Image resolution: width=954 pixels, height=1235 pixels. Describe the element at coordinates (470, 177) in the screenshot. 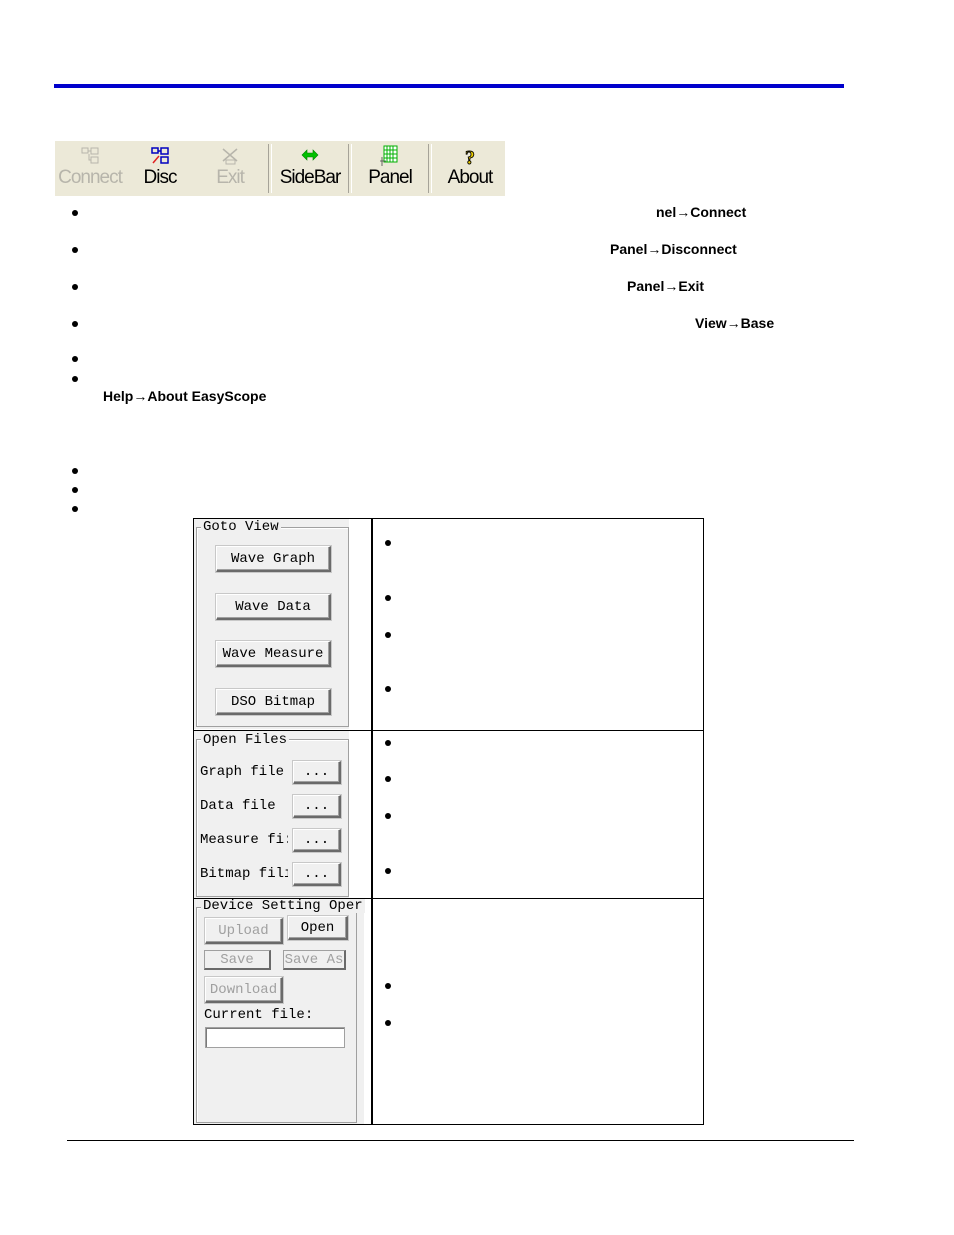

I see `about-label: About` at that location.